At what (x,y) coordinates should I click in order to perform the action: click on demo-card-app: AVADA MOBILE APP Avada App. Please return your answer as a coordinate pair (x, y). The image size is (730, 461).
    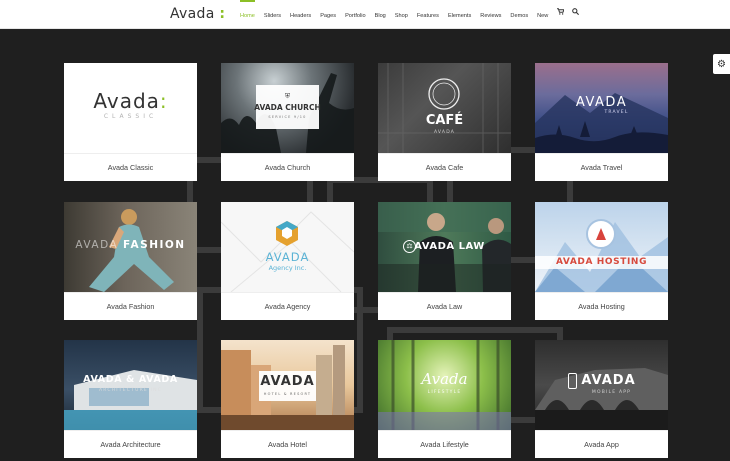
    Looking at the image, I should click on (601, 399).